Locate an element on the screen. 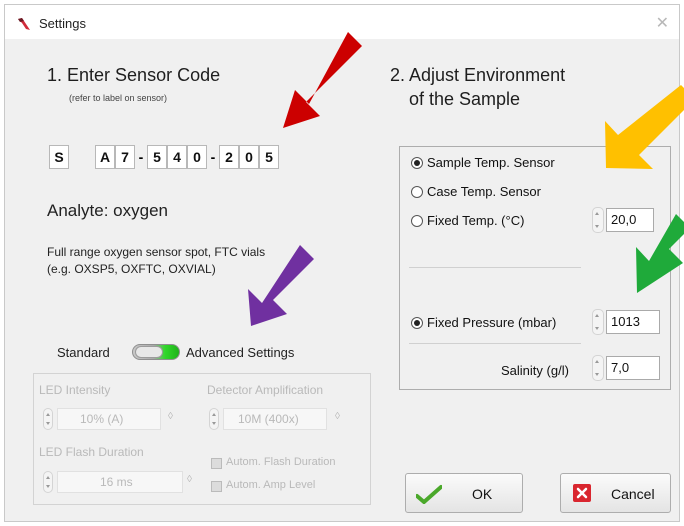 This screenshot has width=684, height=526. red-arrow-icon is located at coordinates (322, 80).